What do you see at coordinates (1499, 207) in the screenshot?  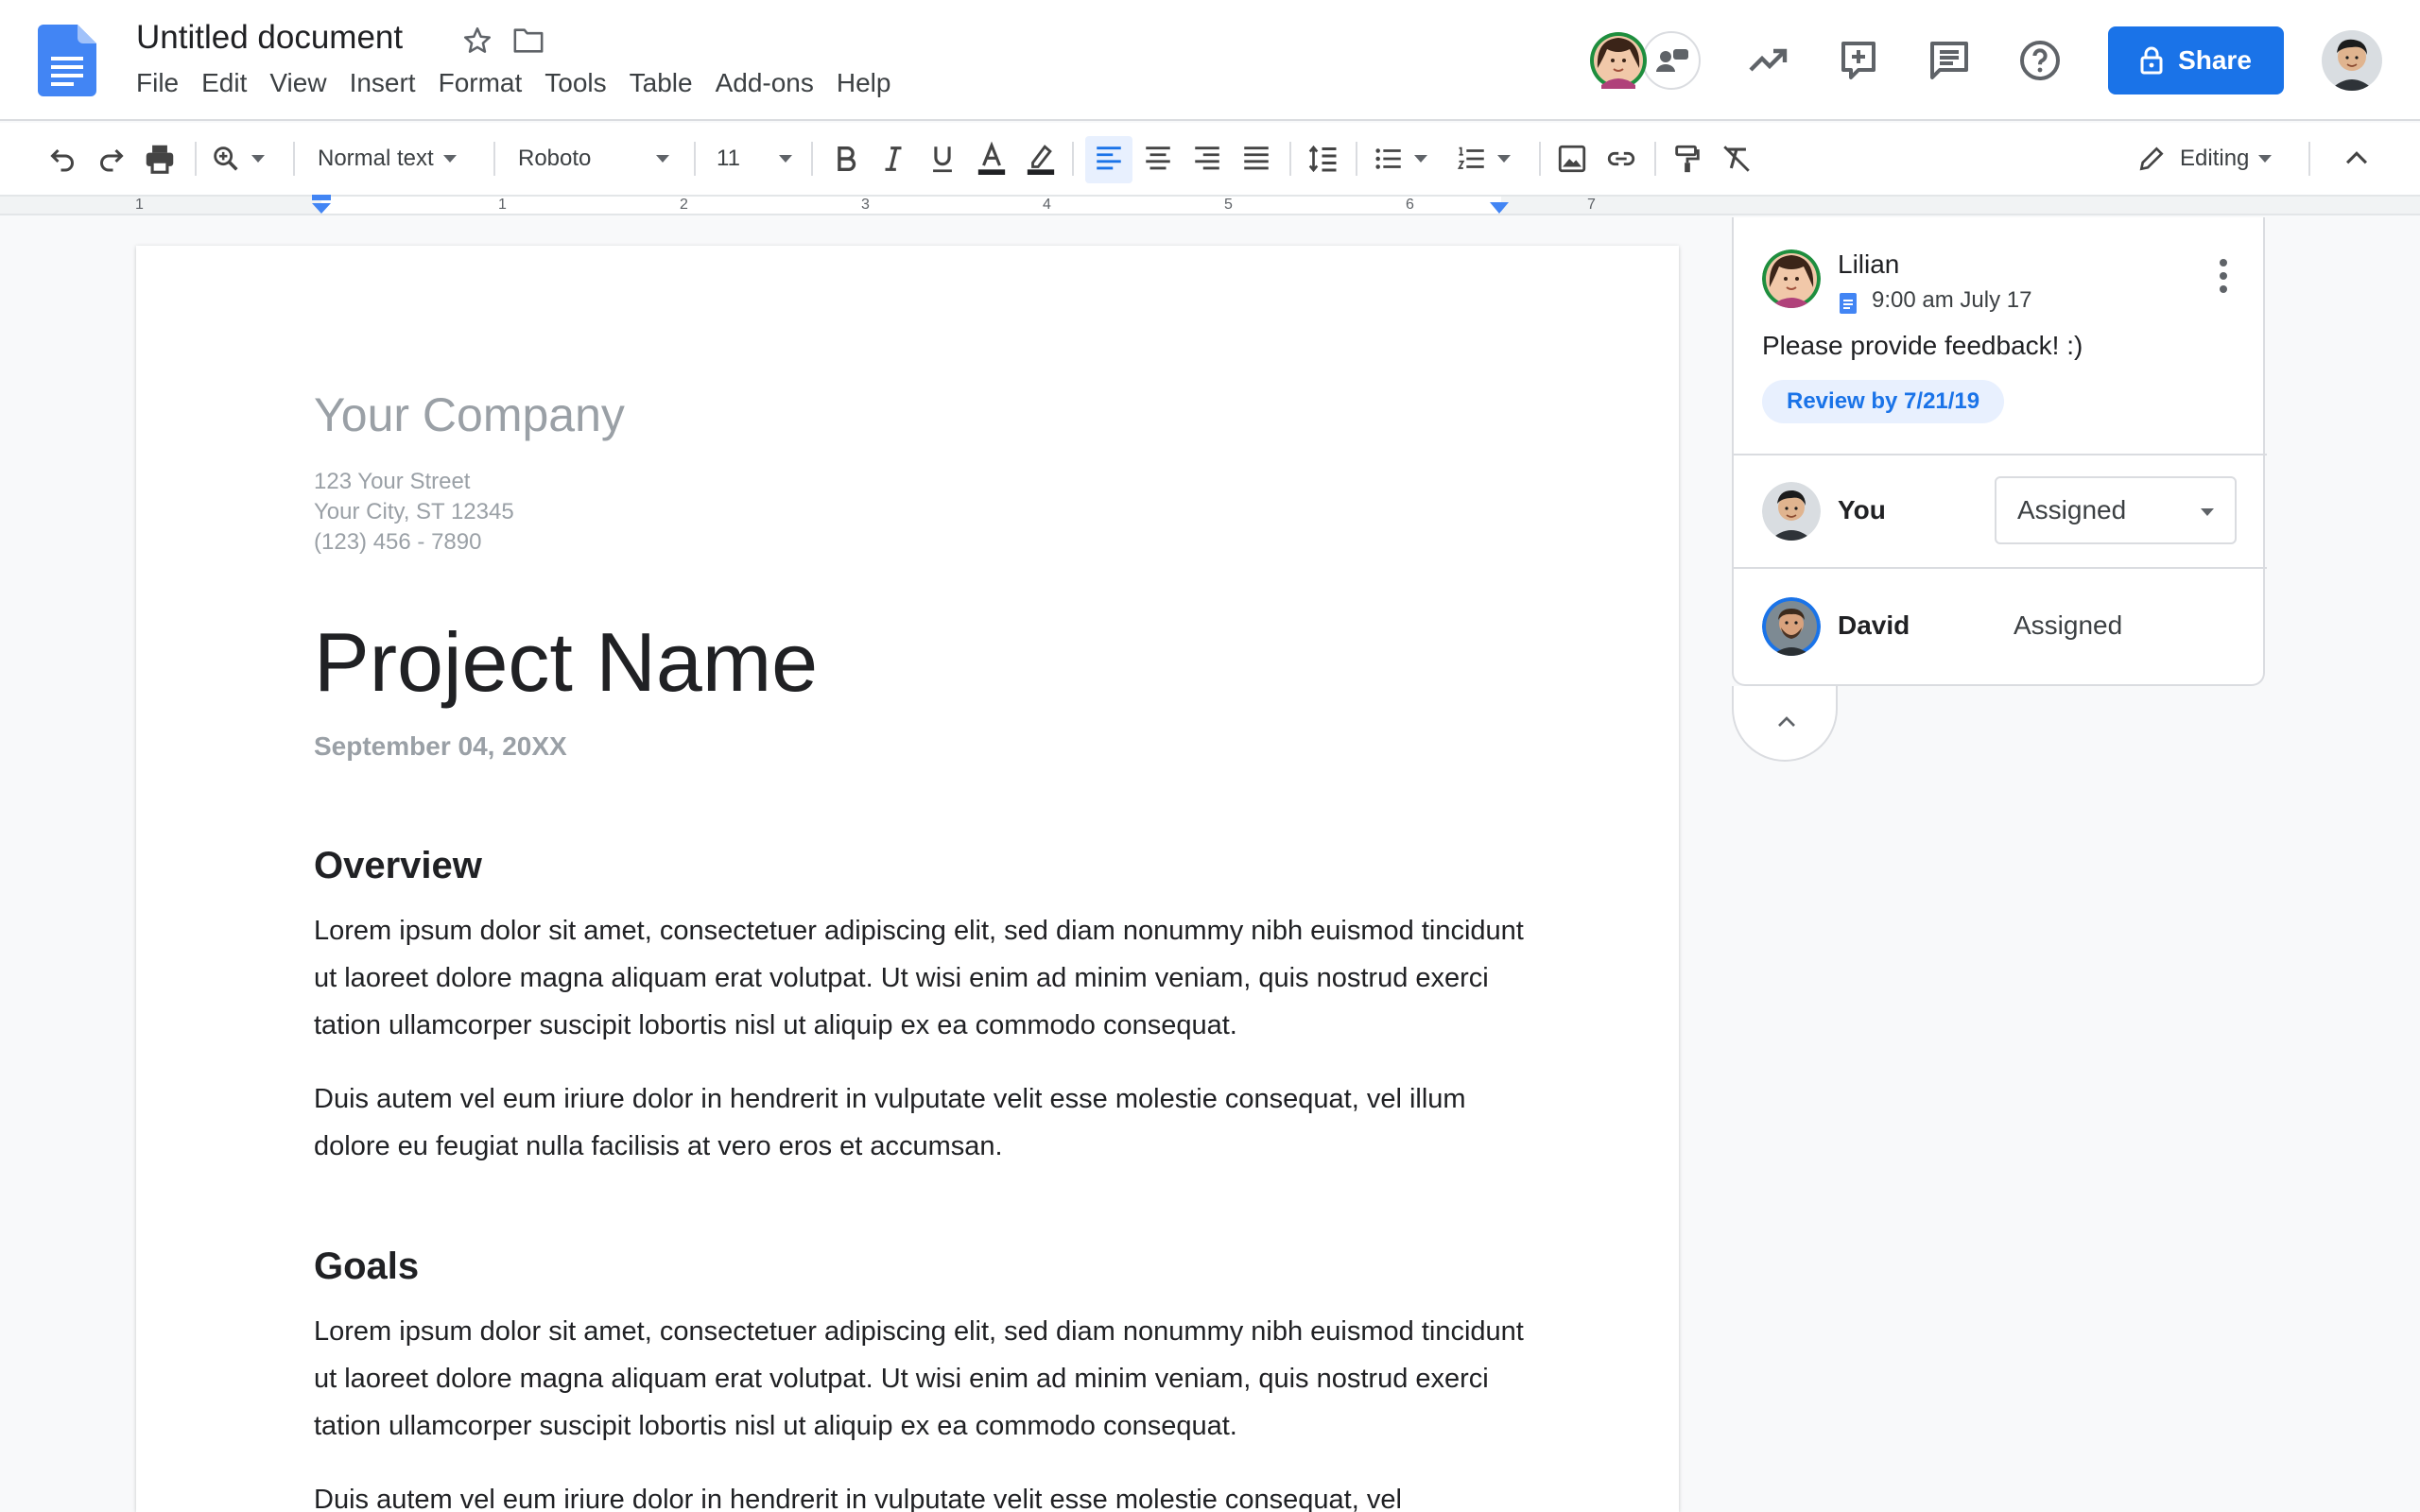 I see `right-indent-marker-icon` at bounding box center [1499, 207].